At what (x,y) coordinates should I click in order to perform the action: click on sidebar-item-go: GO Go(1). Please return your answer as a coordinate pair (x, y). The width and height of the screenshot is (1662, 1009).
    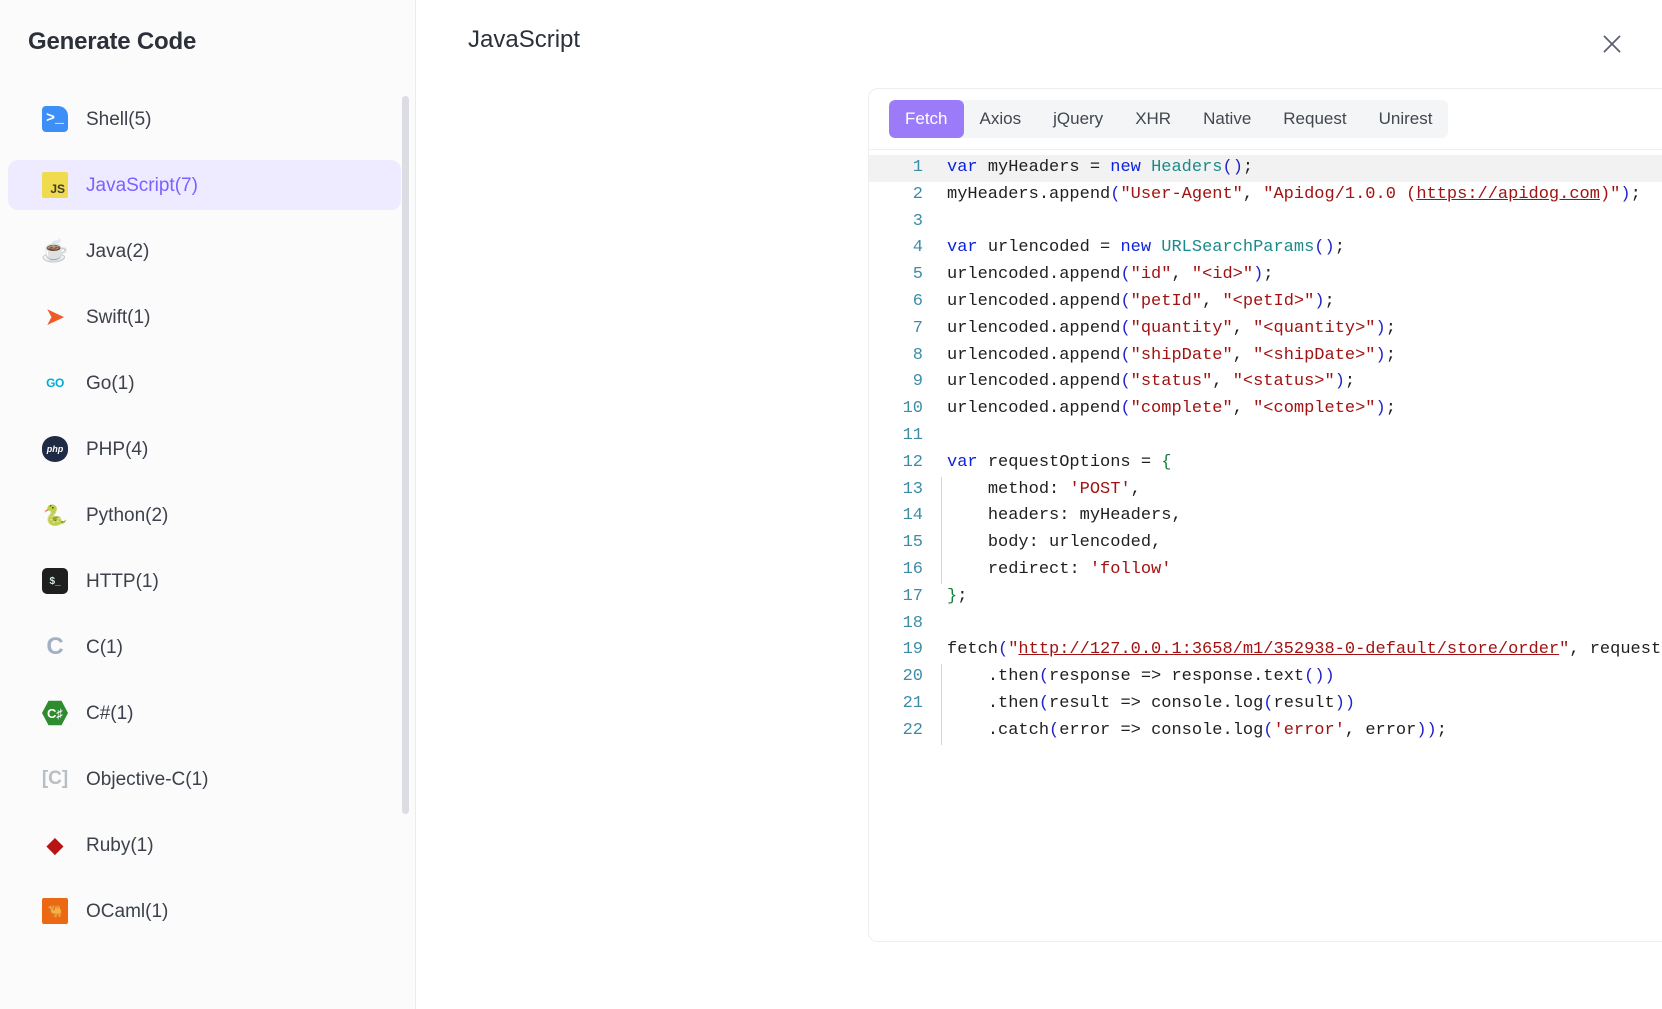
    Looking at the image, I should click on (204, 383).